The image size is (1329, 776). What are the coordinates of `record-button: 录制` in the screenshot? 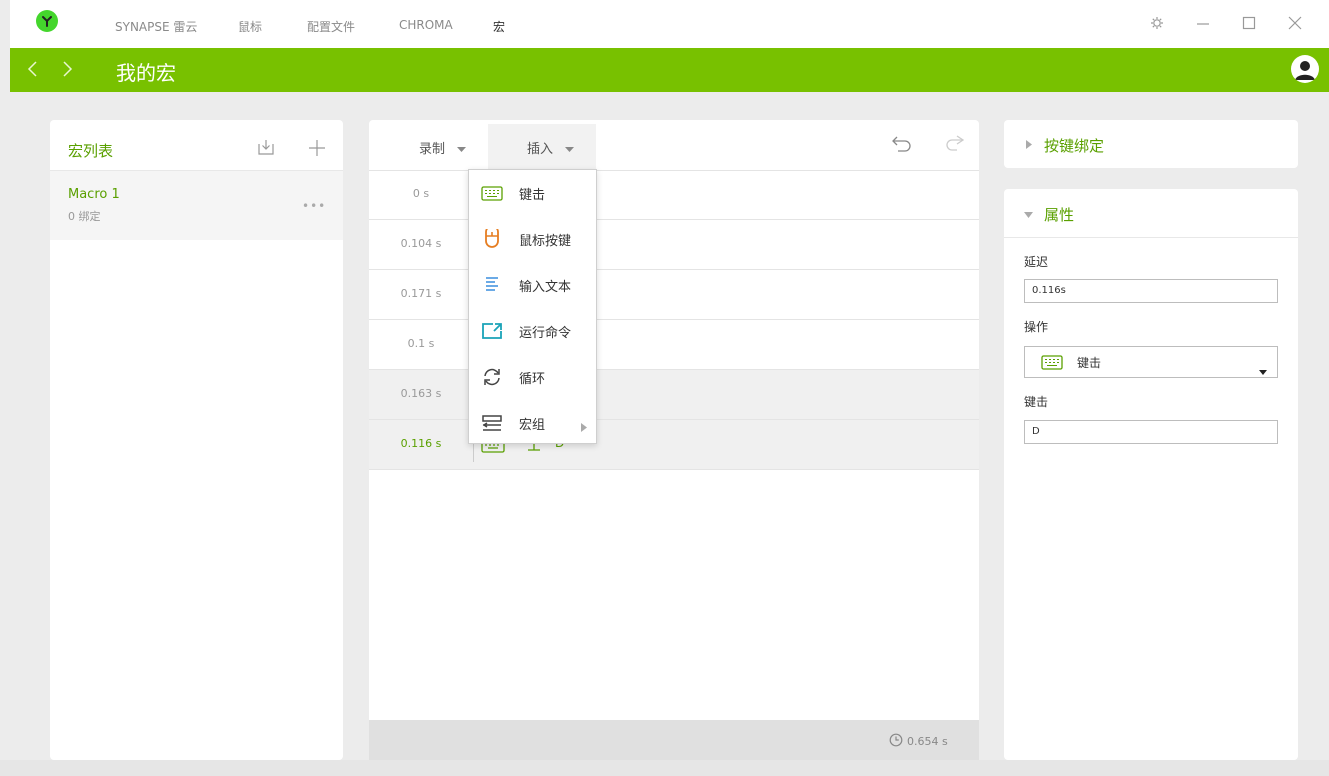 It's located at (443, 147).